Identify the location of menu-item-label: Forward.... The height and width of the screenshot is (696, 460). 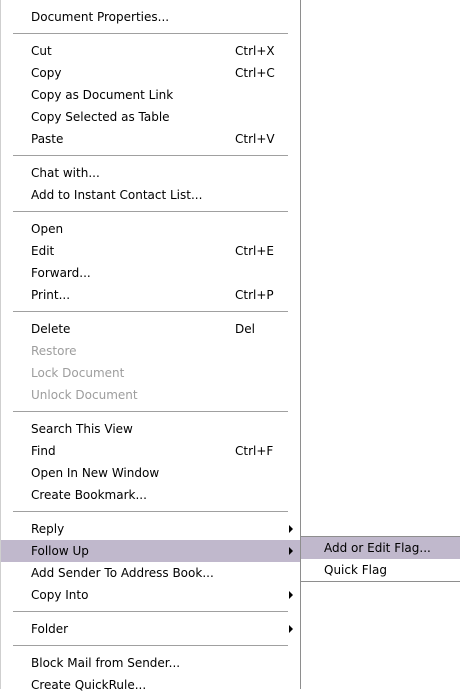
(61, 273).